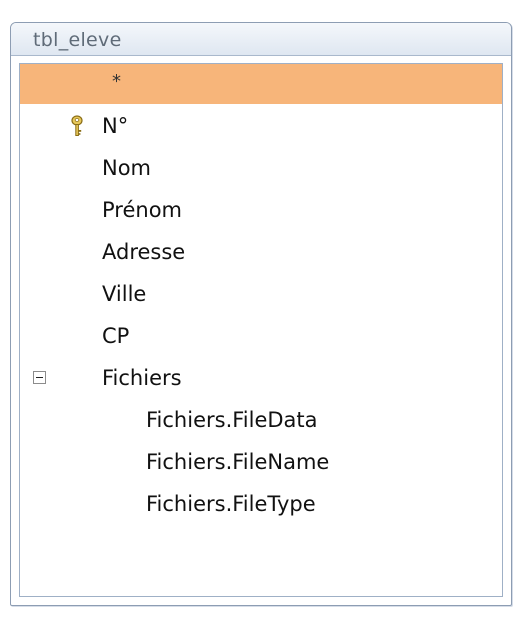 This screenshot has width=519, height=618. Describe the element at coordinates (115, 126) in the screenshot. I see `field-label-id: N°` at that location.